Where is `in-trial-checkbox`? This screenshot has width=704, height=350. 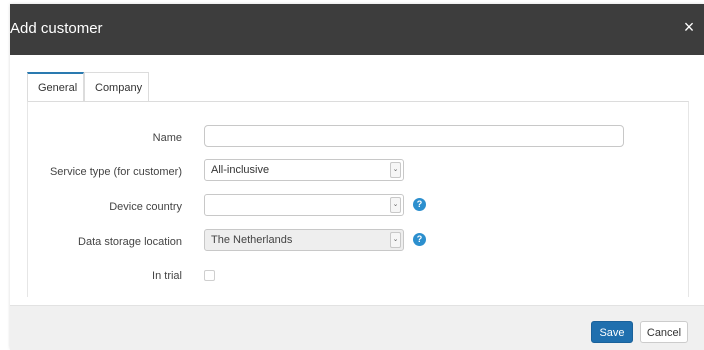 in-trial-checkbox is located at coordinates (209, 275).